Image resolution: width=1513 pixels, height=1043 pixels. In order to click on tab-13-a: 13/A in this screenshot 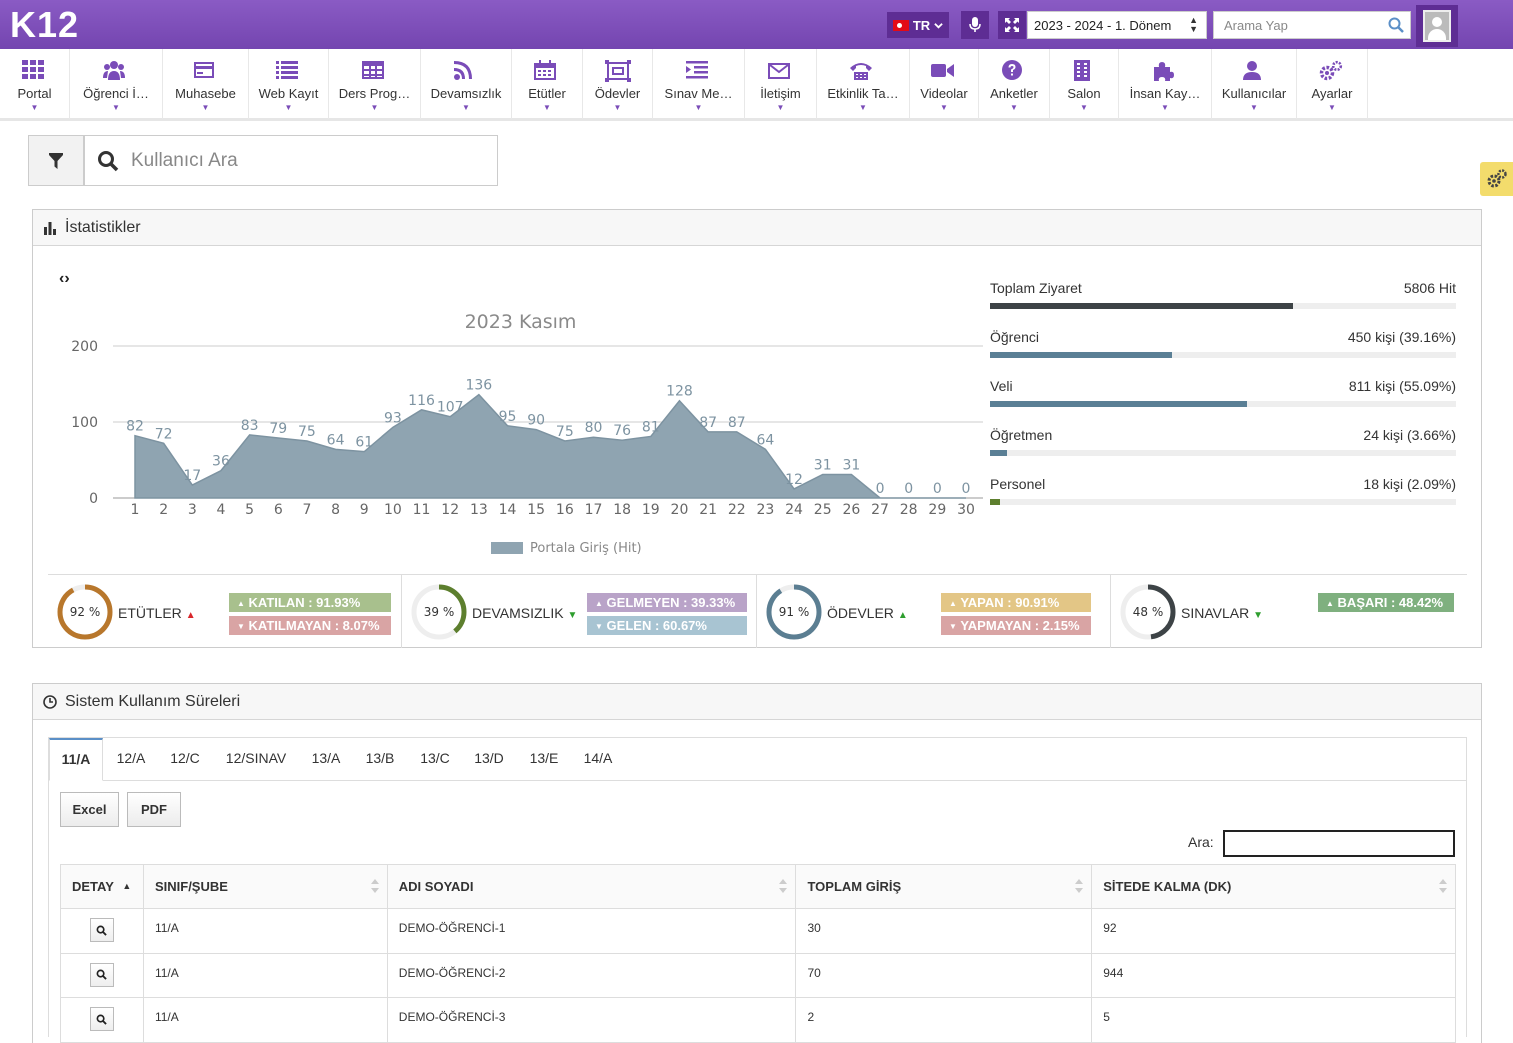, I will do `click(326, 759)`.